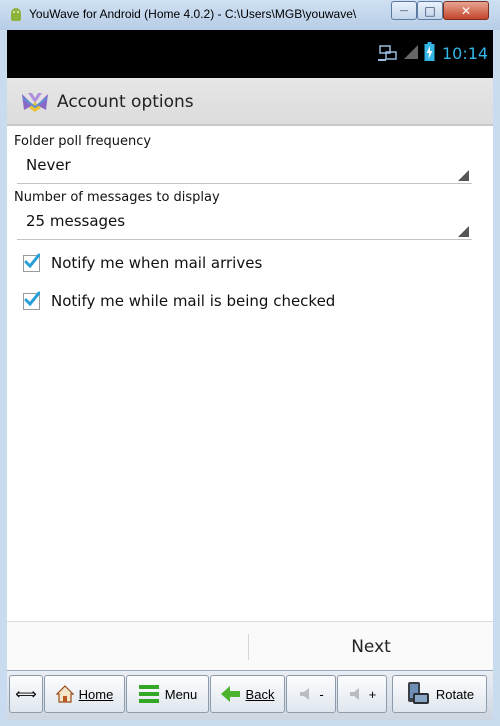 The image size is (500, 726). I want to click on page-title: Account options, so click(125, 102).